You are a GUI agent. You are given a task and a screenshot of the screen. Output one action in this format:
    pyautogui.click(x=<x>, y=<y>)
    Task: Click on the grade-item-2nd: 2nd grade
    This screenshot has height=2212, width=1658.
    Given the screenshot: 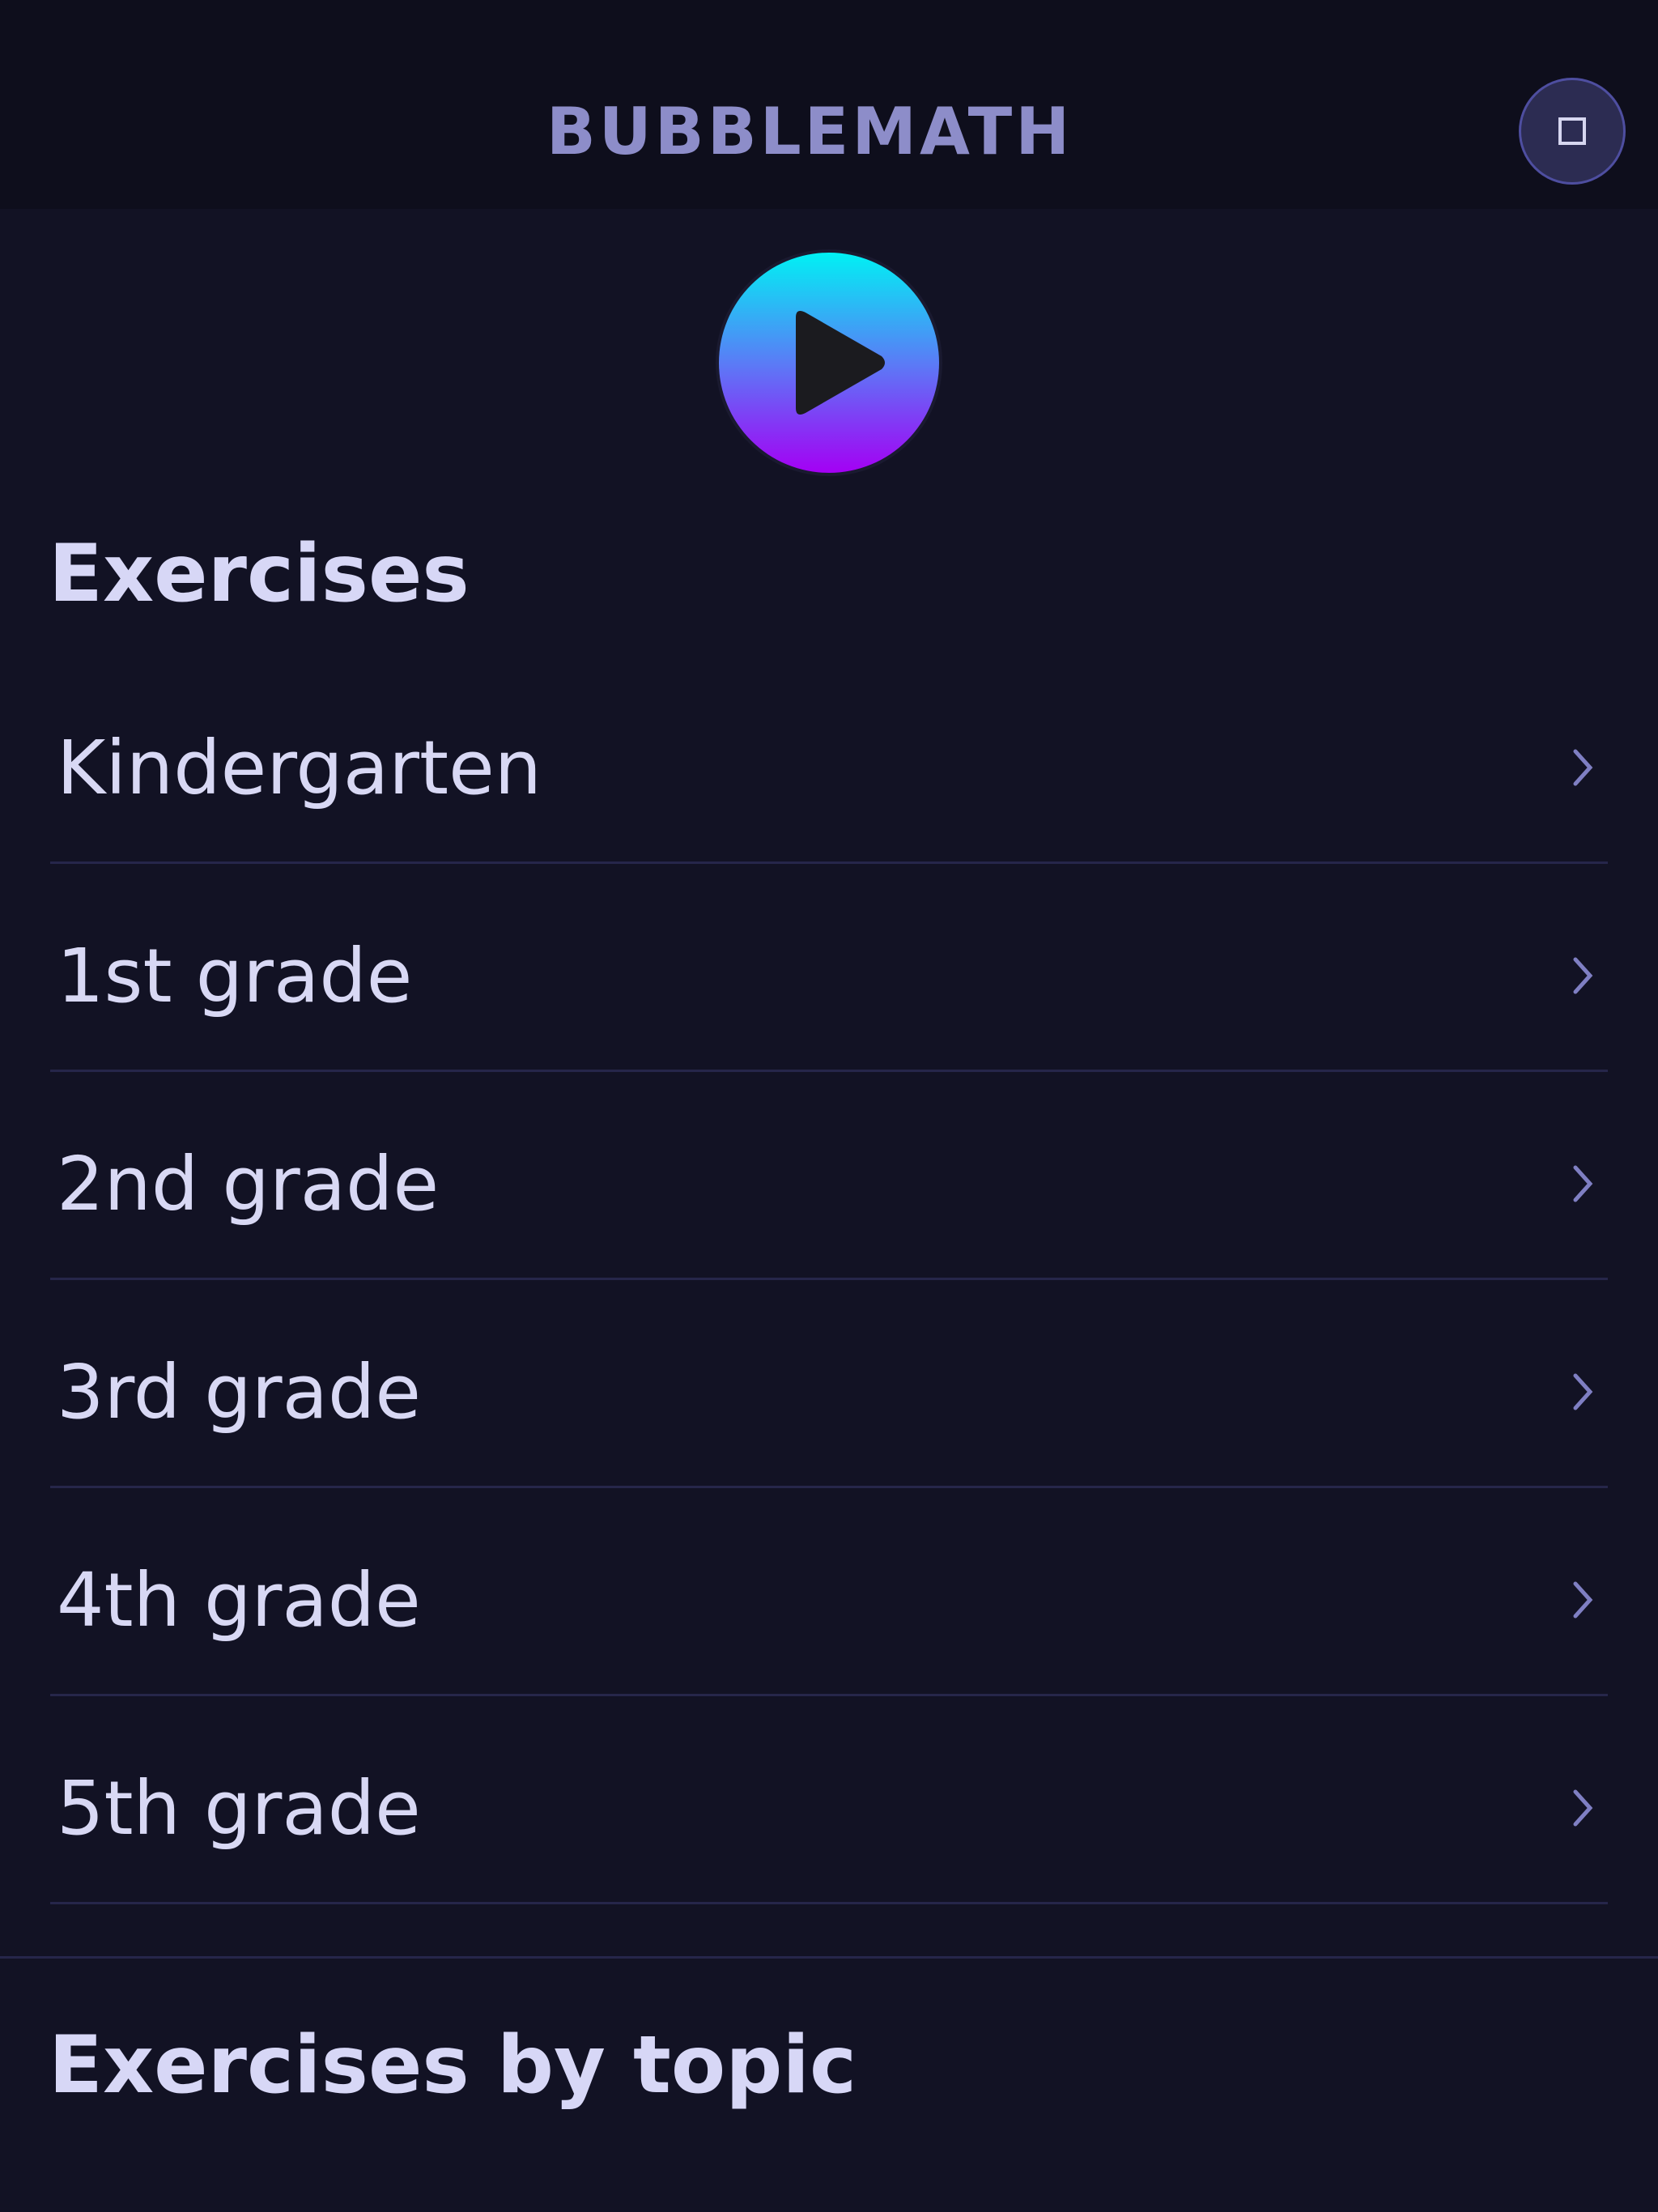 What is the action you would take?
    pyautogui.click(x=829, y=1176)
    